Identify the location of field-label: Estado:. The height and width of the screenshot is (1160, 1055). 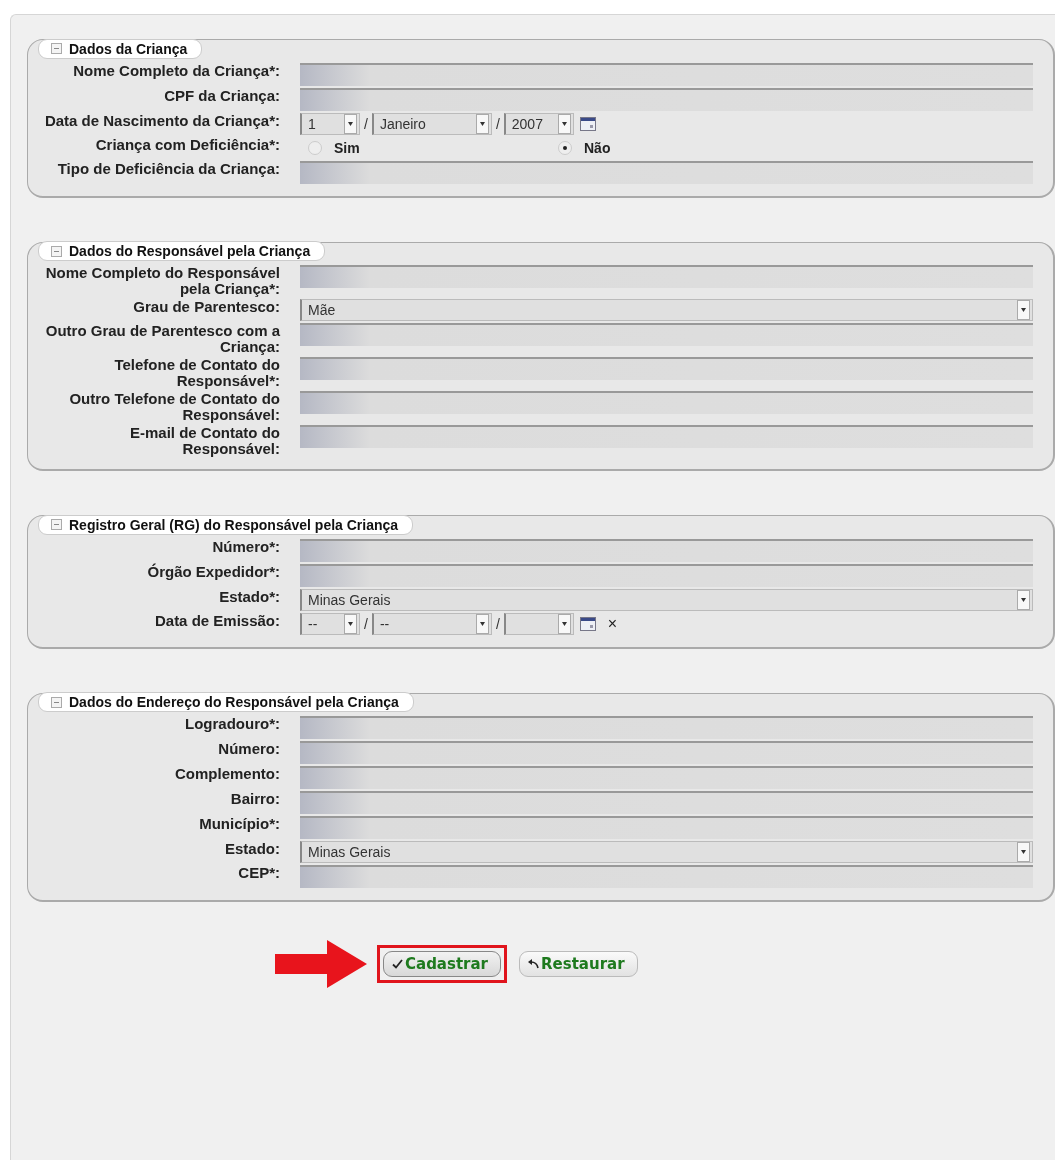
(252, 849).